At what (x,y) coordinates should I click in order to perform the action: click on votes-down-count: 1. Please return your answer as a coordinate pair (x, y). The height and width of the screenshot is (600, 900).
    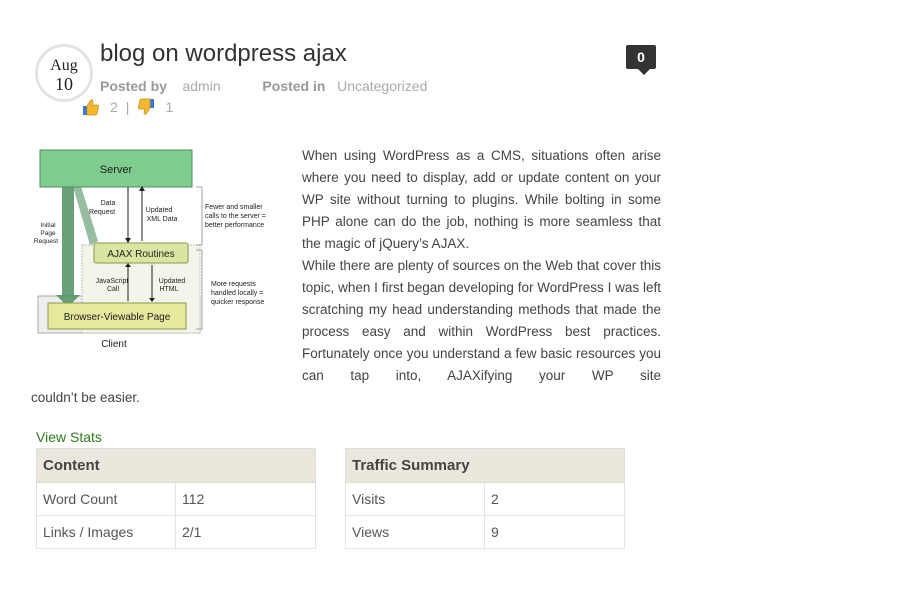
    Looking at the image, I should click on (169, 107).